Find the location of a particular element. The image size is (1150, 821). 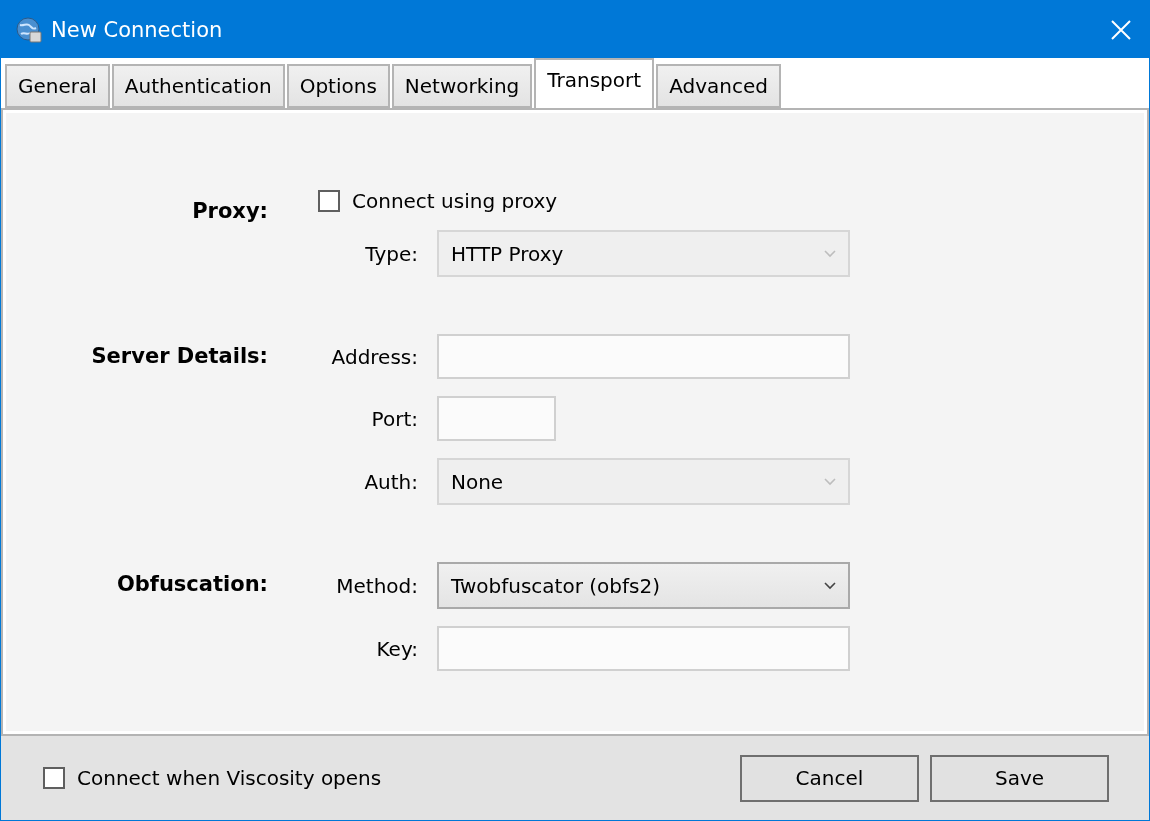

tab: Options is located at coordinates (338, 86).